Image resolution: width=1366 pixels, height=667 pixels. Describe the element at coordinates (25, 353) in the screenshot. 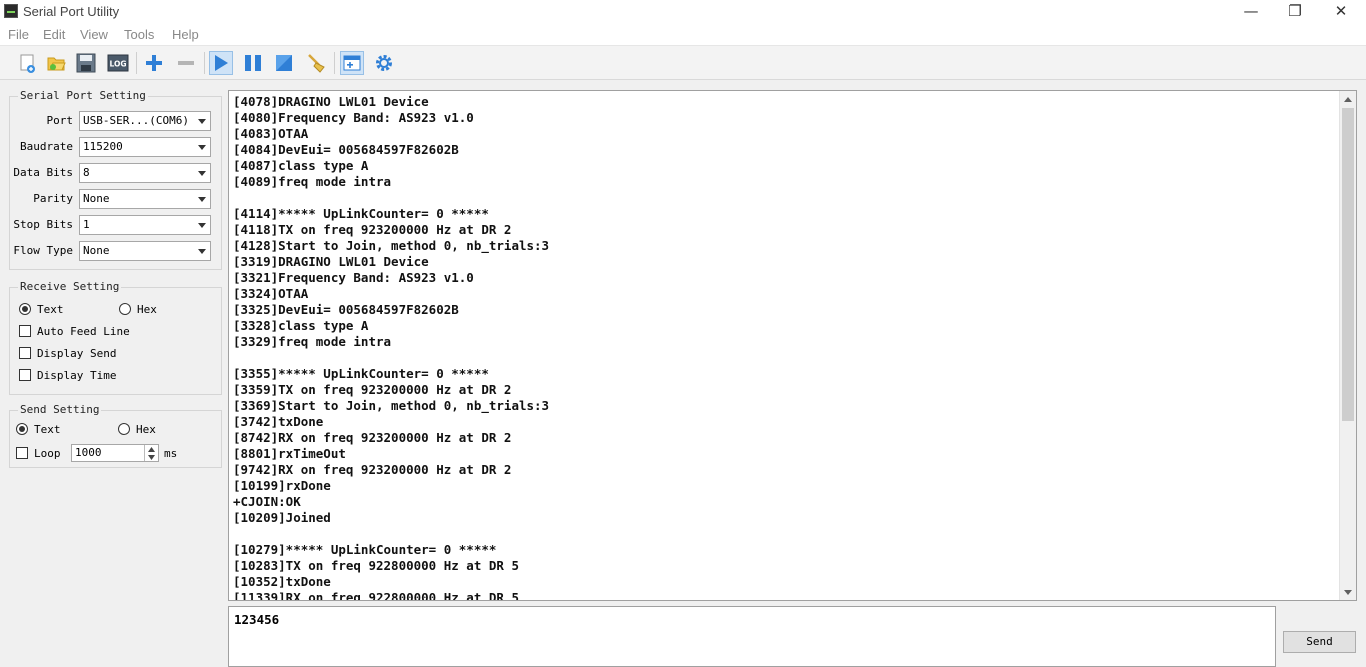

I see `display-send-checkbox` at that location.